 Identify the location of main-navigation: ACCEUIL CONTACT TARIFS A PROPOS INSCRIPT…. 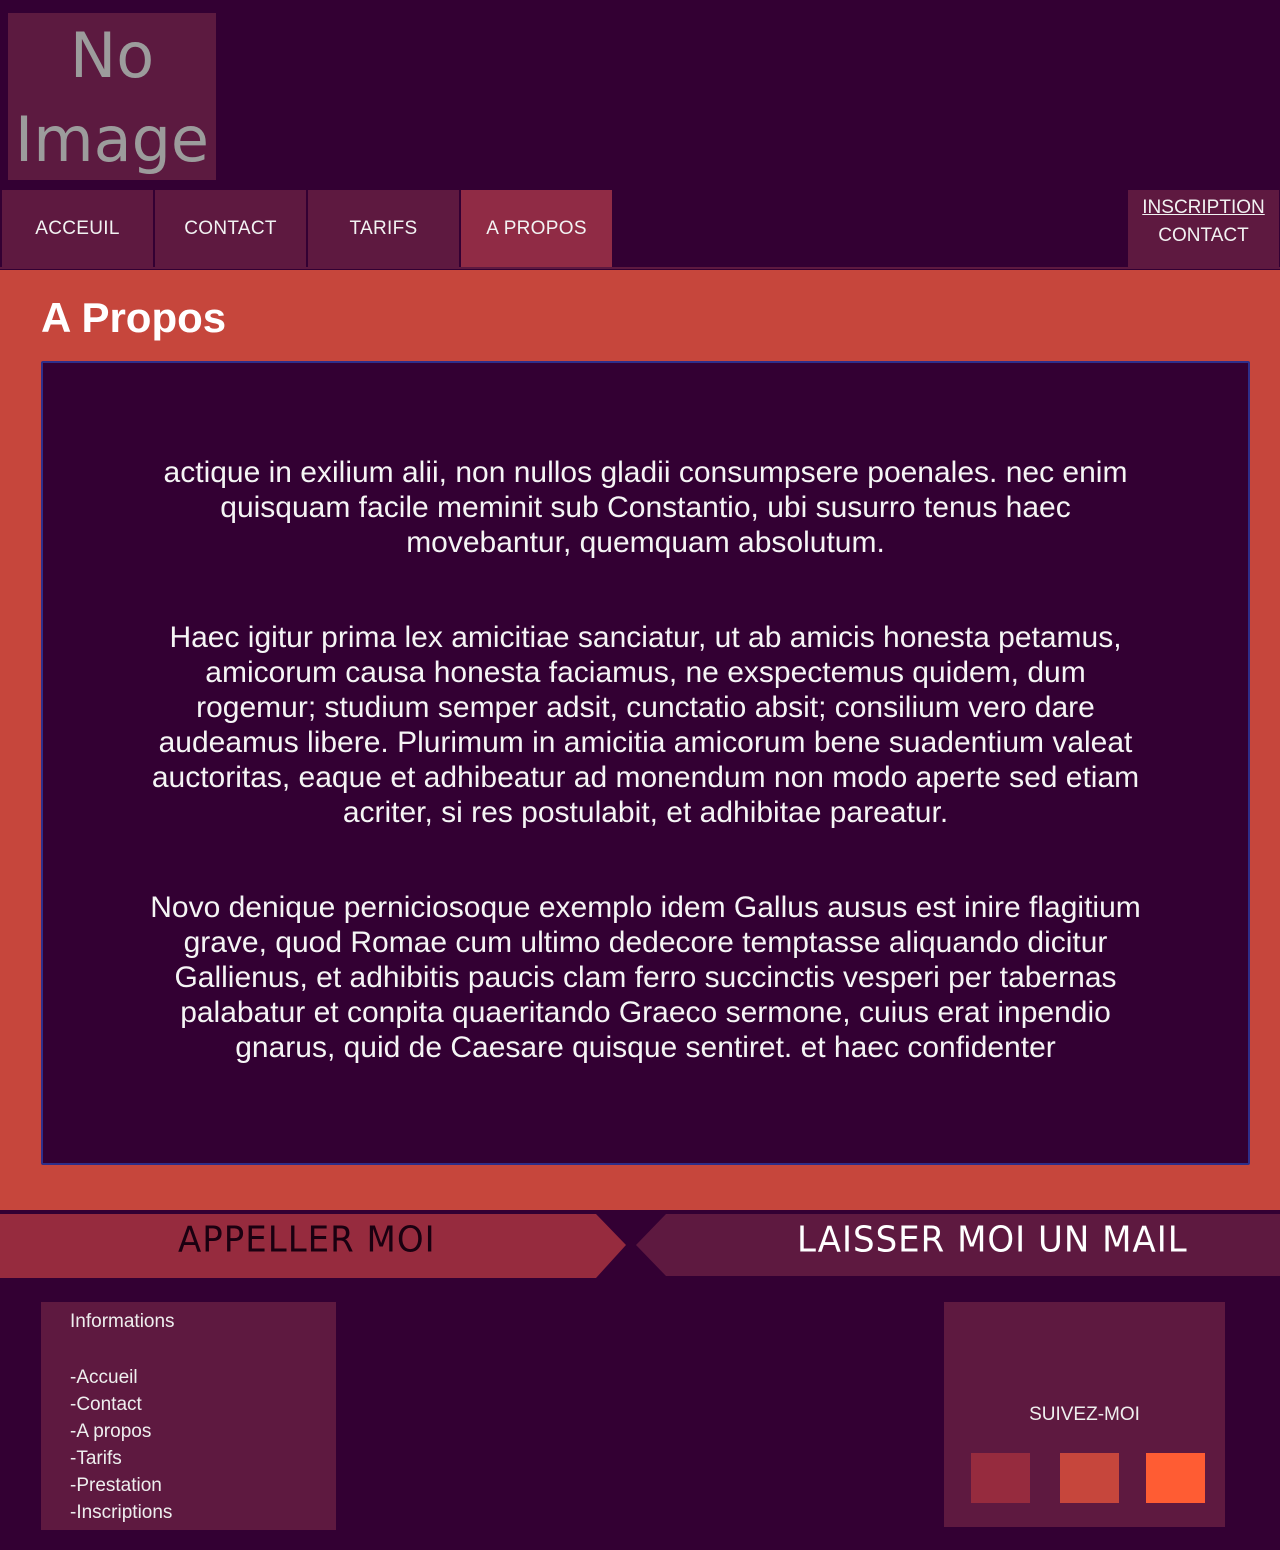
(640, 228).